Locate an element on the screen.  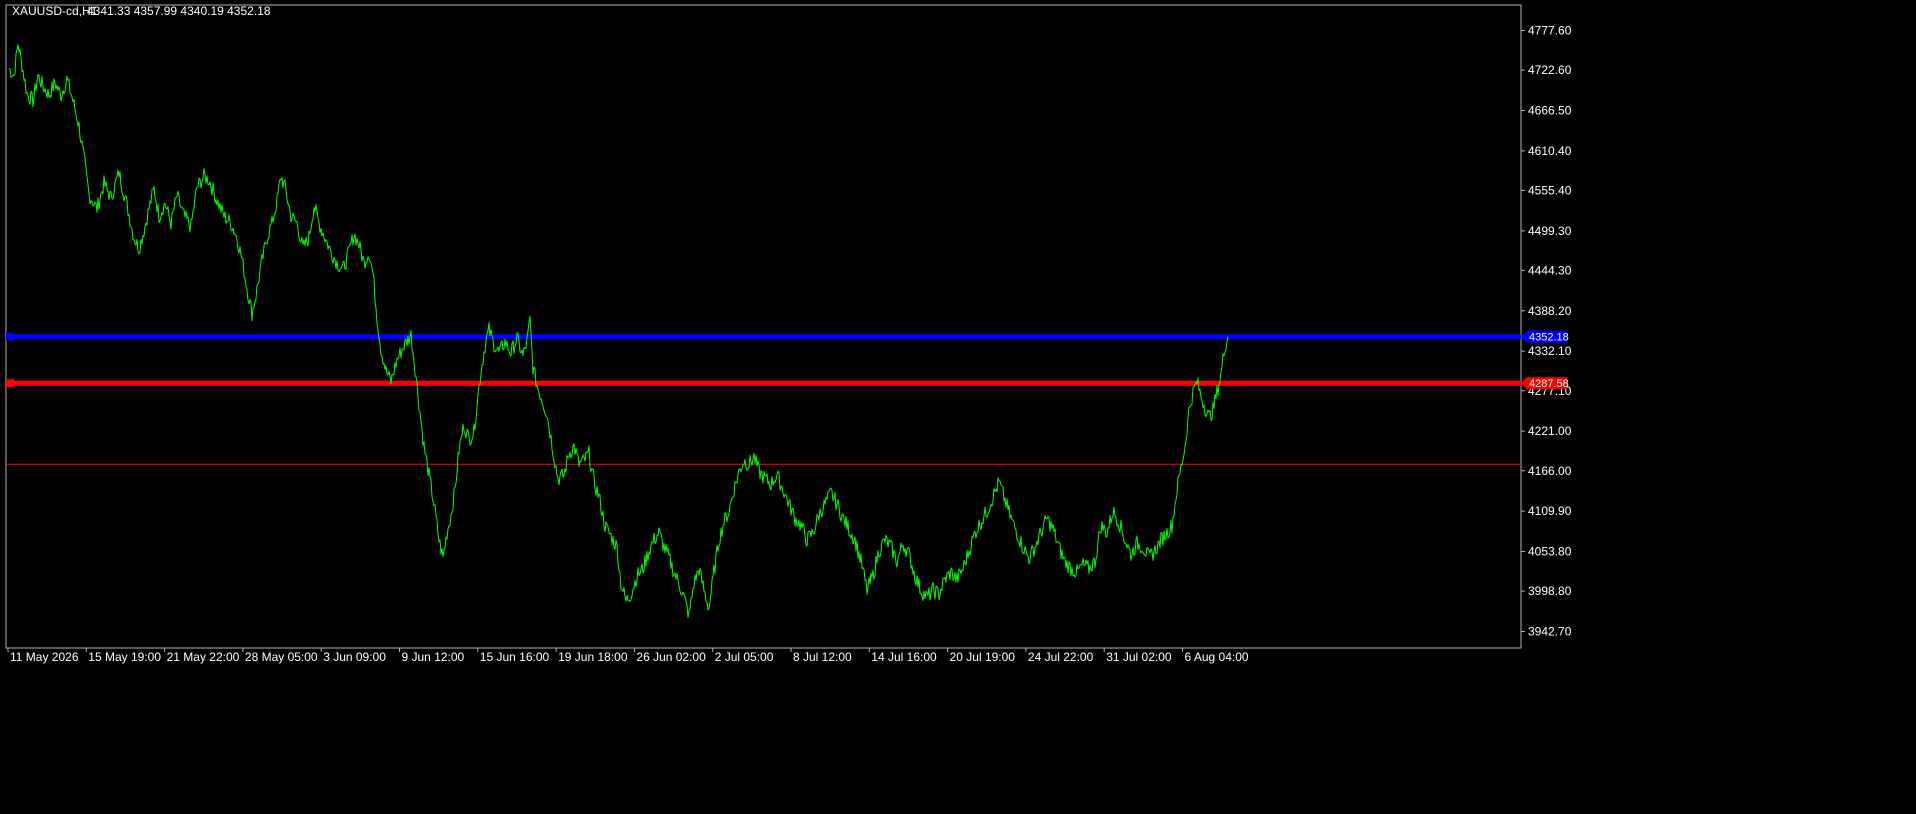
level-badge-0: 4352.18 is located at coordinates (1545, 337).